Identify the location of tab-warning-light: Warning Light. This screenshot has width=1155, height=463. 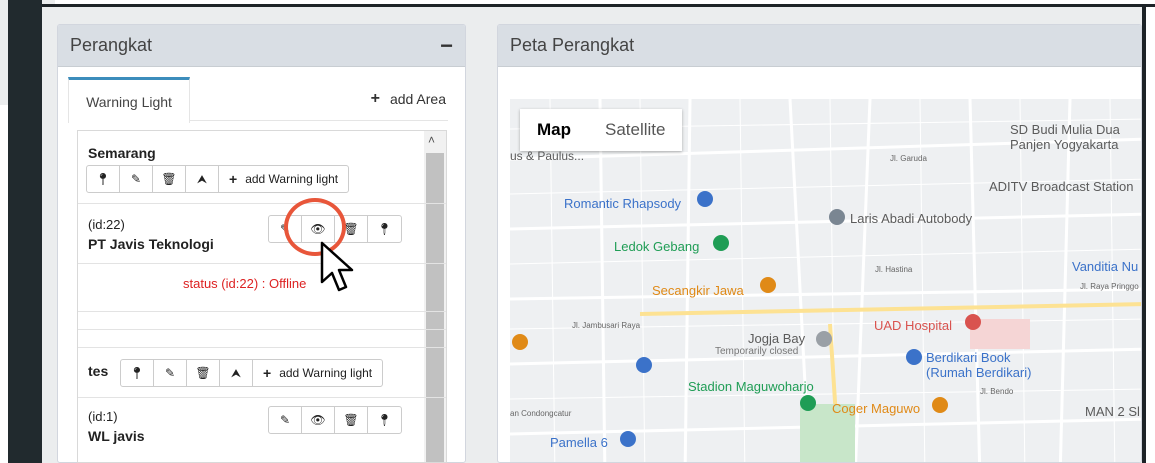
(129, 100).